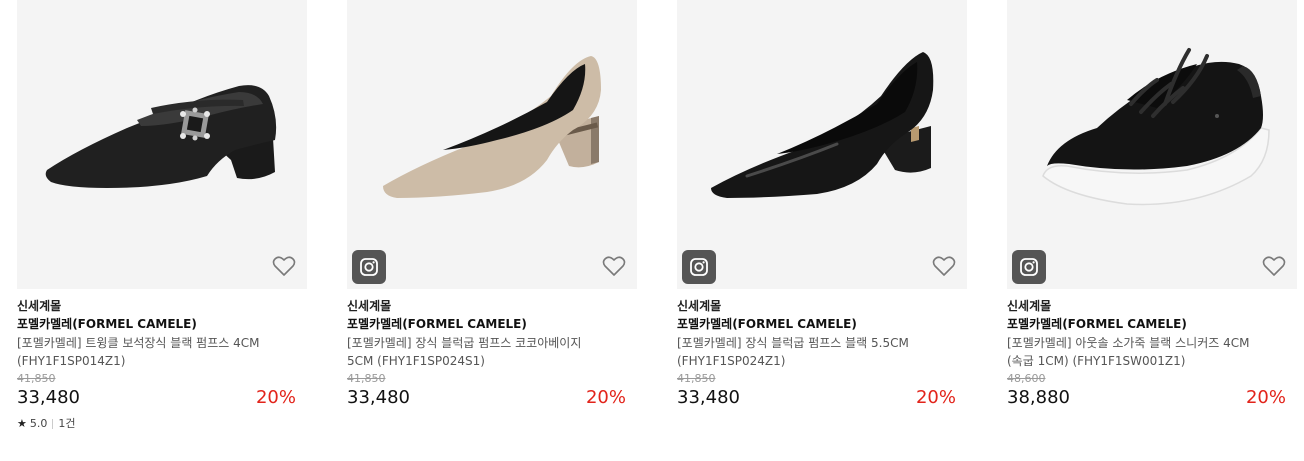  What do you see at coordinates (38, 423) in the screenshot?
I see `rating-score: 5.0` at bounding box center [38, 423].